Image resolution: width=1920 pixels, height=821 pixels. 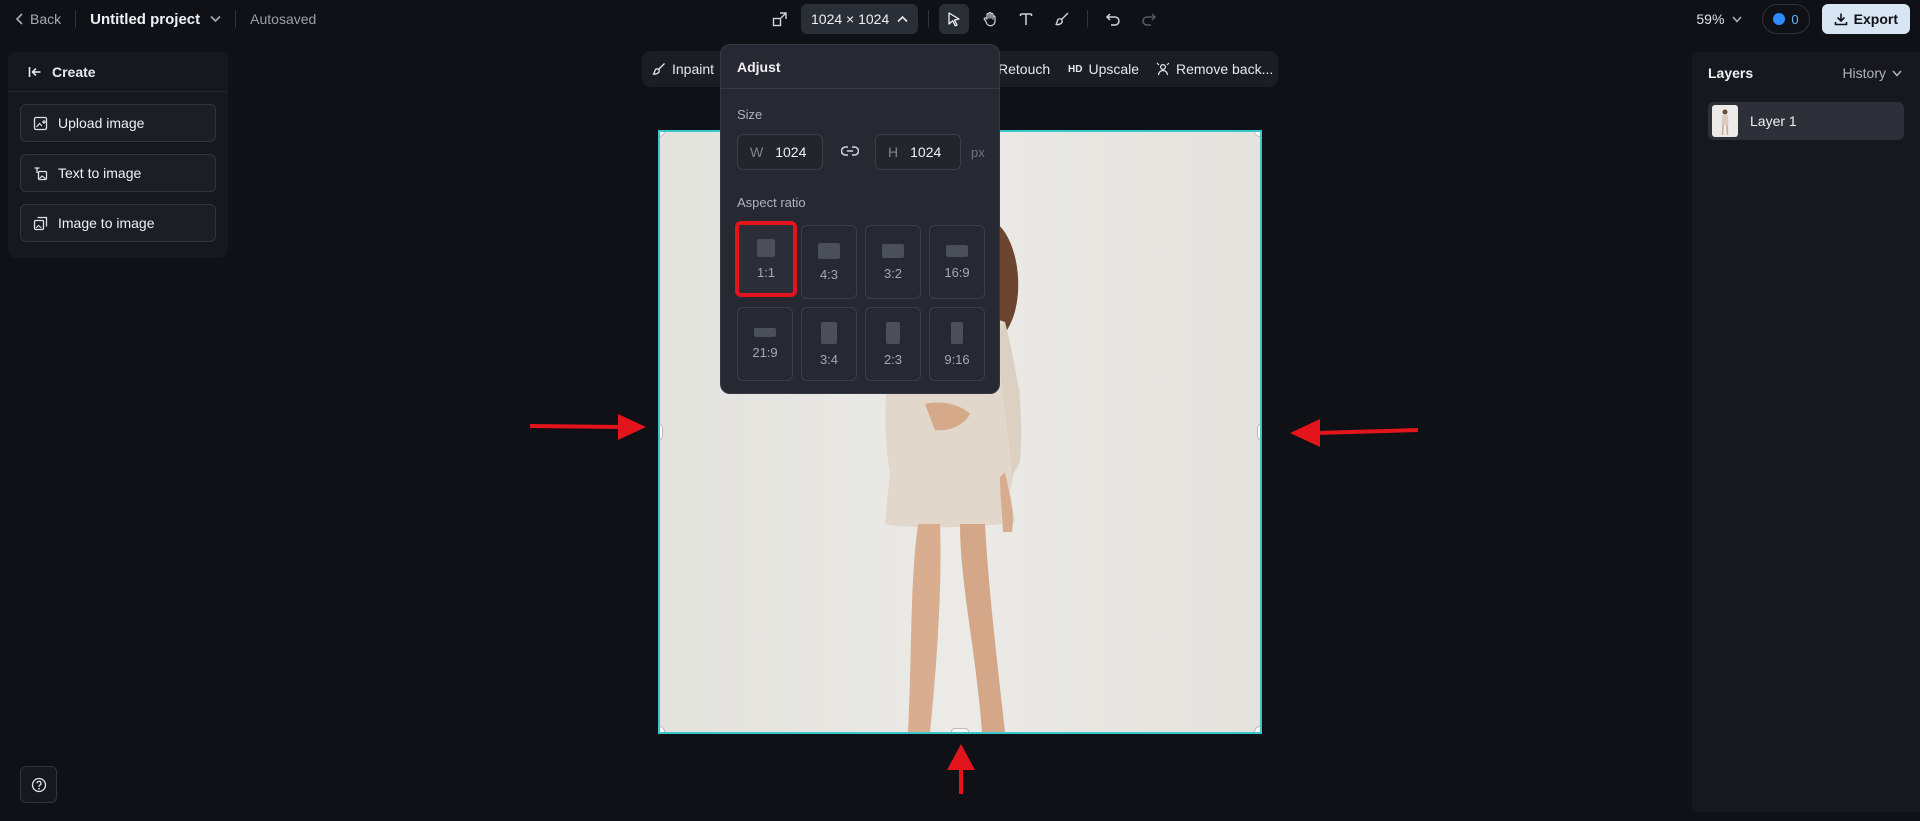 I want to click on resize-tool-button, so click(x=780, y=19).